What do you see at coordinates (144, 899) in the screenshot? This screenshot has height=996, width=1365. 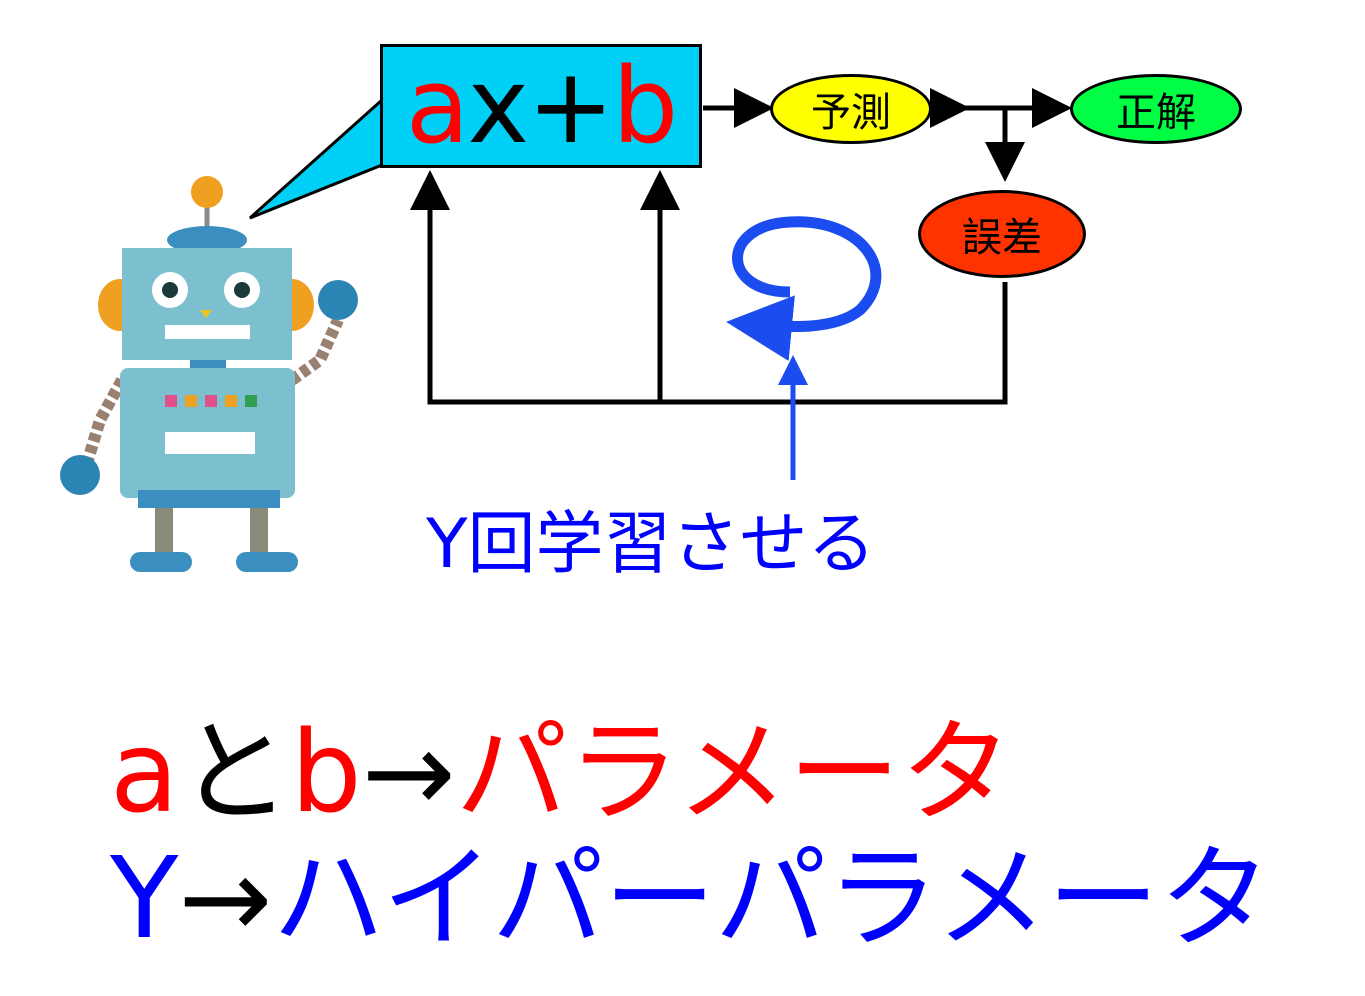 I see `hyper-y: Y` at bounding box center [144, 899].